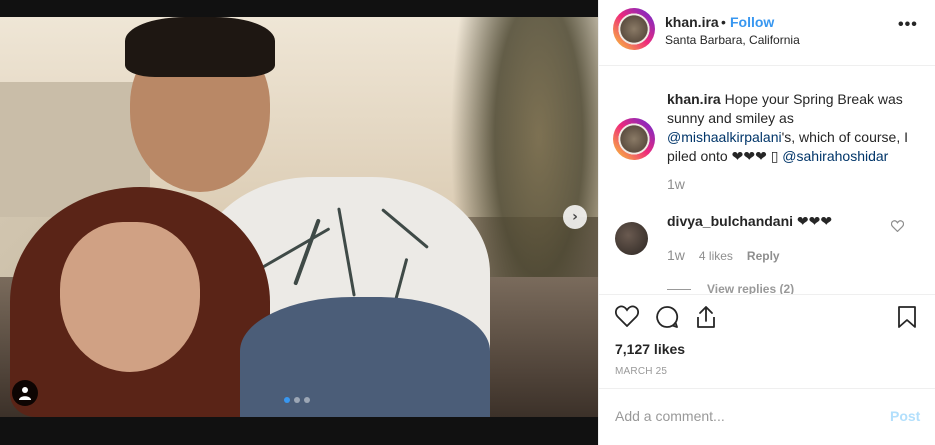 The image size is (935, 445). What do you see at coordinates (200, 47) in the screenshot?
I see `photo-man-hair` at bounding box center [200, 47].